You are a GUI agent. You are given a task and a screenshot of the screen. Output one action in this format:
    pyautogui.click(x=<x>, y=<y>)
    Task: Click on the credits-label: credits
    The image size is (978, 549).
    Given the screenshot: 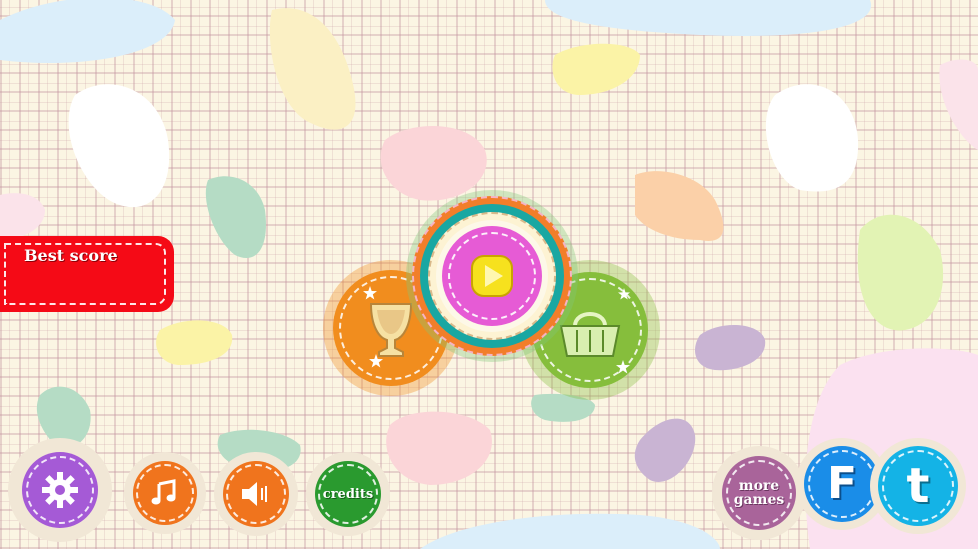 What is the action you would take?
    pyautogui.click(x=348, y=494)
    